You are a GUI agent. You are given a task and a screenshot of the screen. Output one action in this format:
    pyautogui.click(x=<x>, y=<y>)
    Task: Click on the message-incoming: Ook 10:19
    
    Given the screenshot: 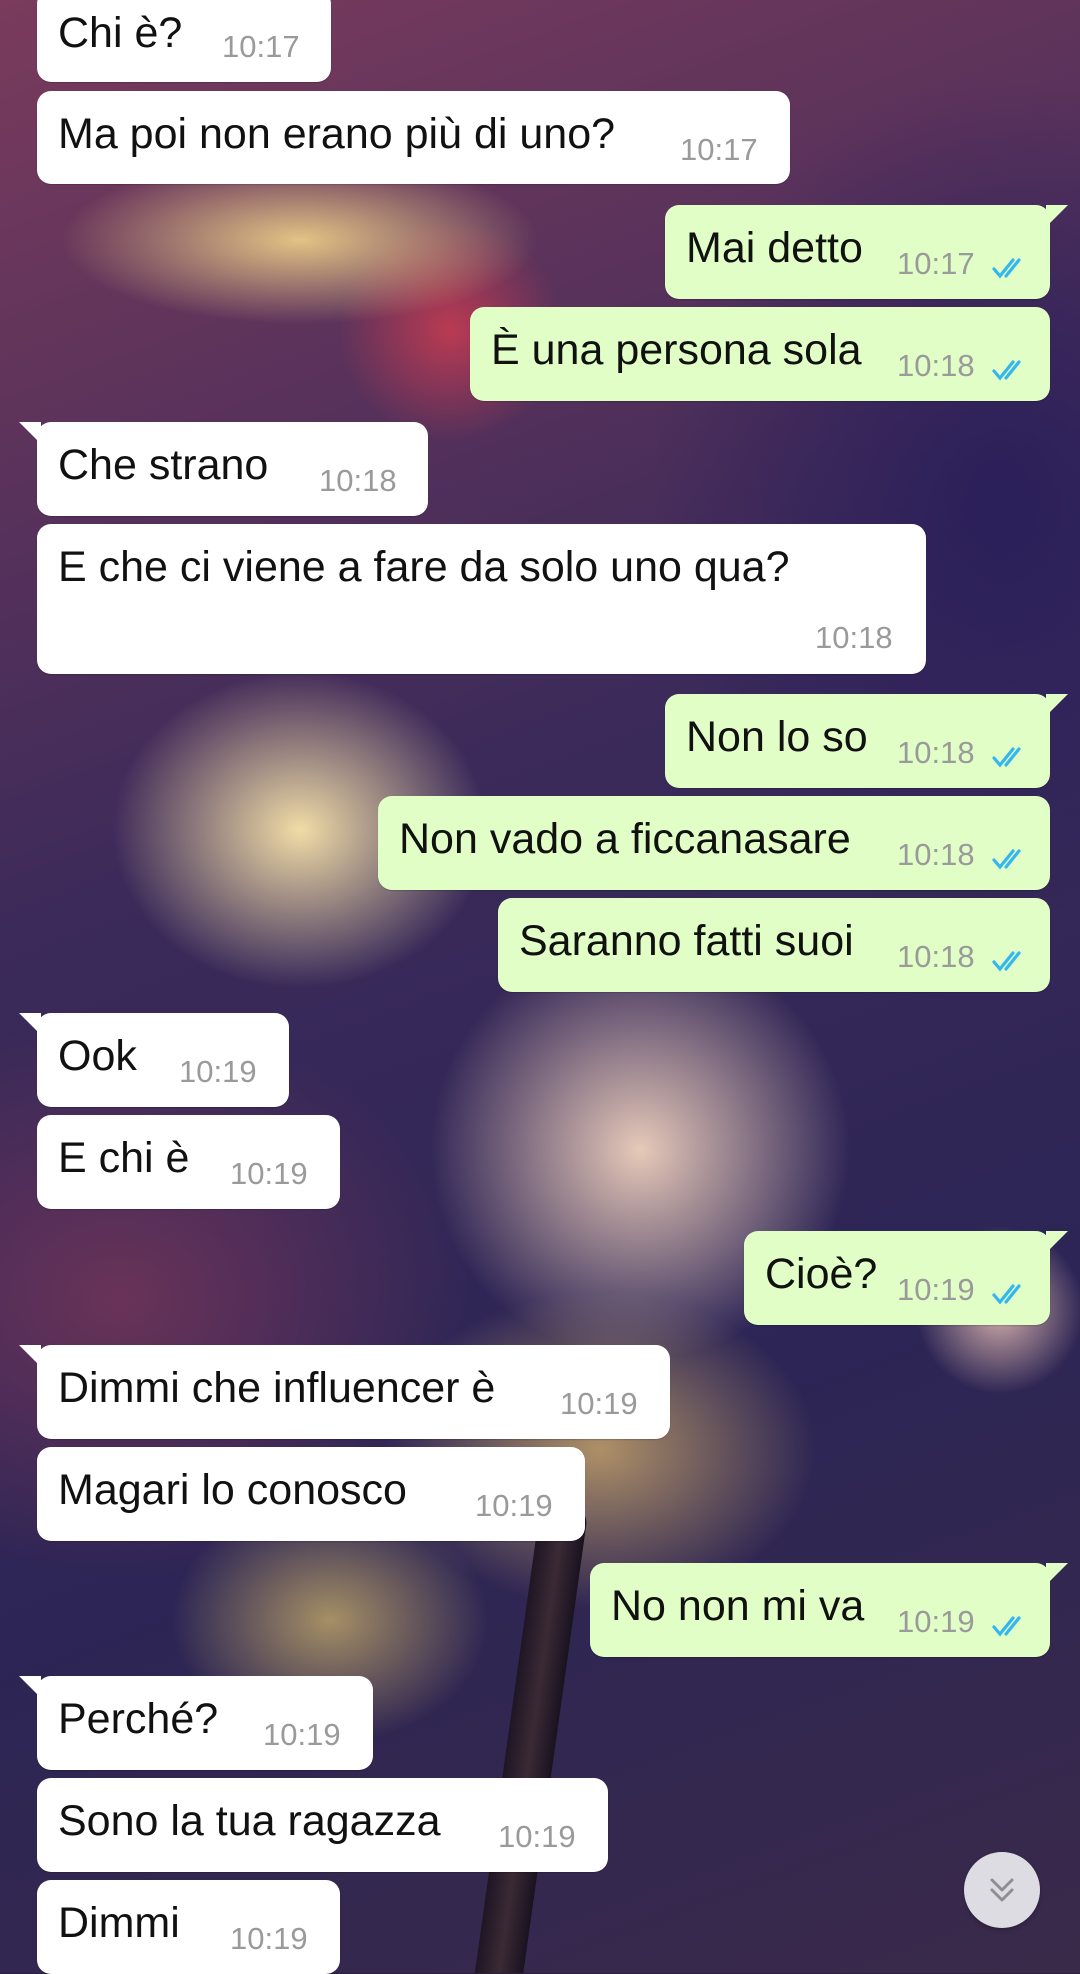 What is the action you would take?
    pyautogui.click(x=154, y=1060)
    